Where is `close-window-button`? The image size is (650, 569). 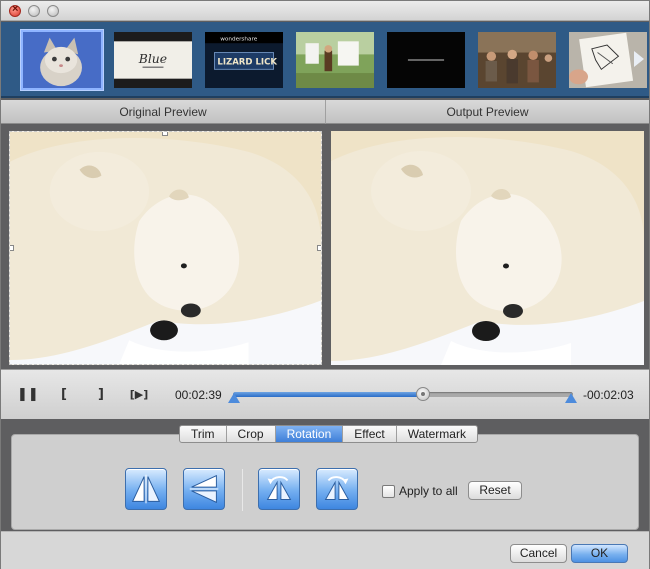
close-window-button is located at coordinates (15, 10).